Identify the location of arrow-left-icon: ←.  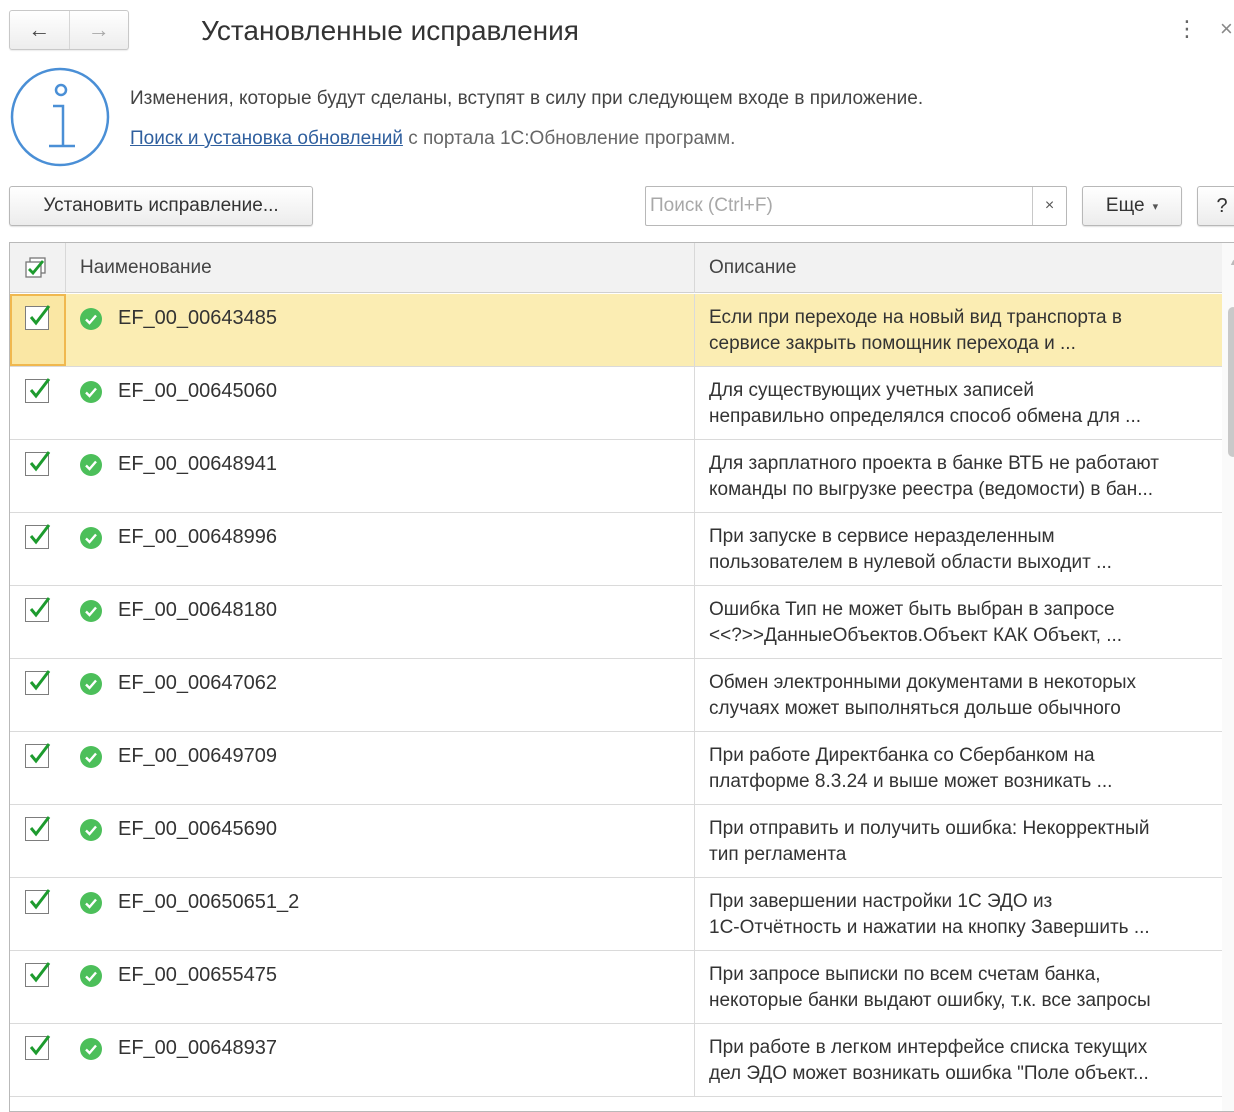
(39, 29).